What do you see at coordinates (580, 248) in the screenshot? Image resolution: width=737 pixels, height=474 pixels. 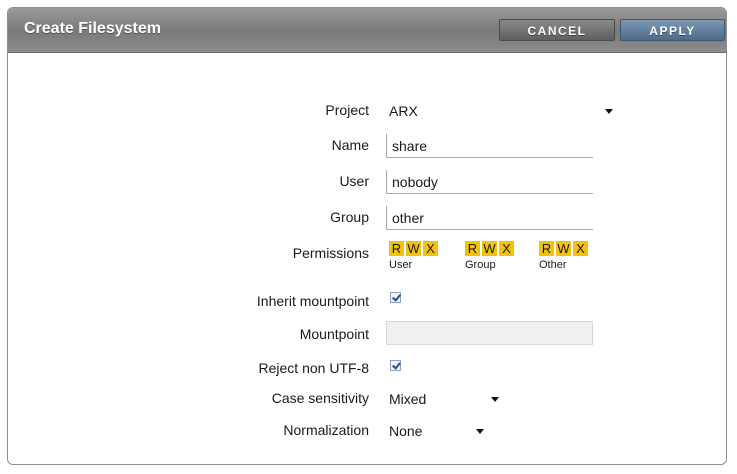 I see `other-execute-toggle: X` at bounding box center [580, 248].